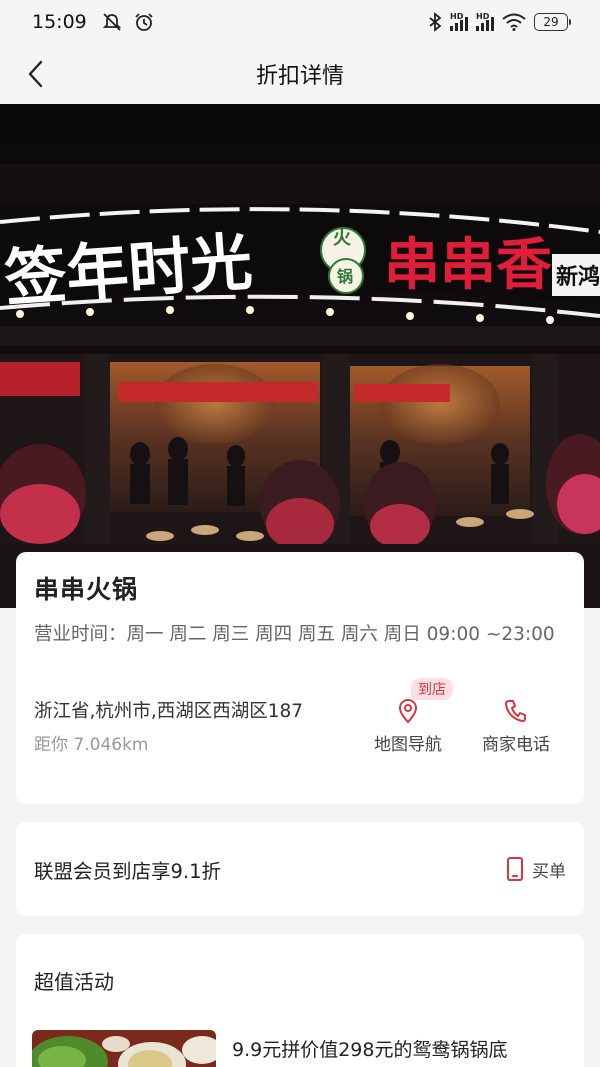 The image size is (600, 1067). What do you see at coordinates (59, 22) in the screenshot?
I see `status-time: 15:09` at bounding box center [59, 22].